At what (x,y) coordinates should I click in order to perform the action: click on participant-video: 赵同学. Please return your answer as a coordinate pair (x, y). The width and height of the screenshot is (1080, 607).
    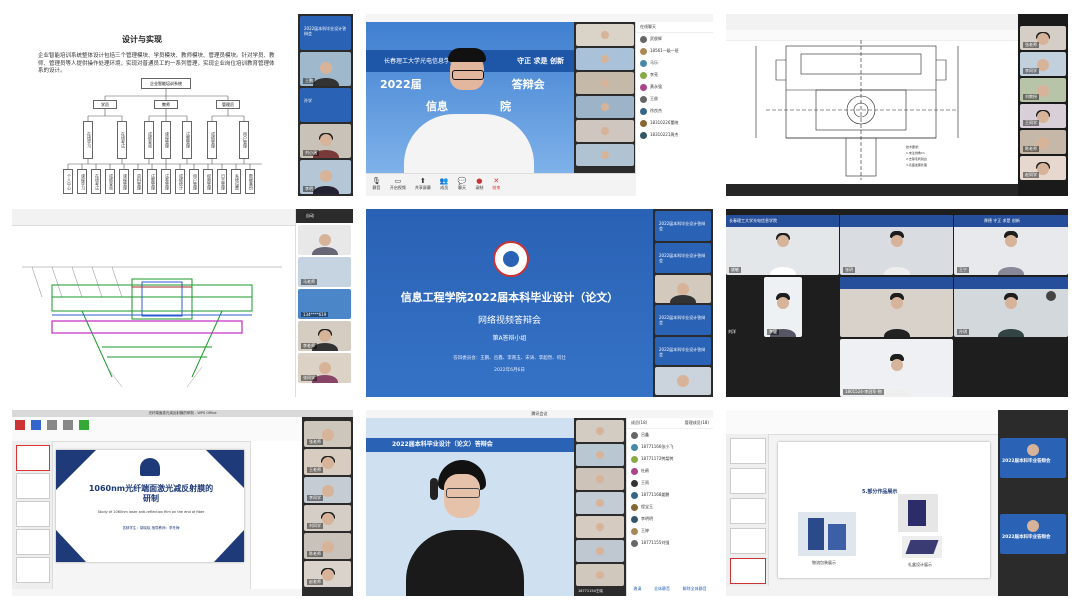
    Looking at the image, I should click on (1043, 168).